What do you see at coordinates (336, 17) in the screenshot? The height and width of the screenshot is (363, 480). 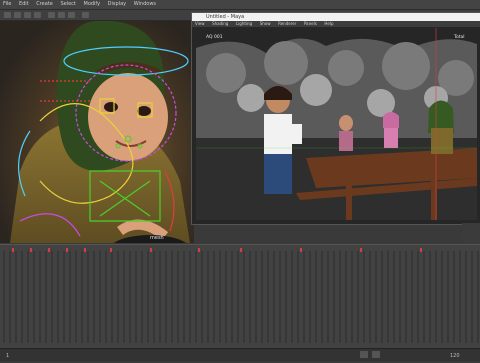 I see `window-title: Untitled - Maya` at bounding box center [336, 17].